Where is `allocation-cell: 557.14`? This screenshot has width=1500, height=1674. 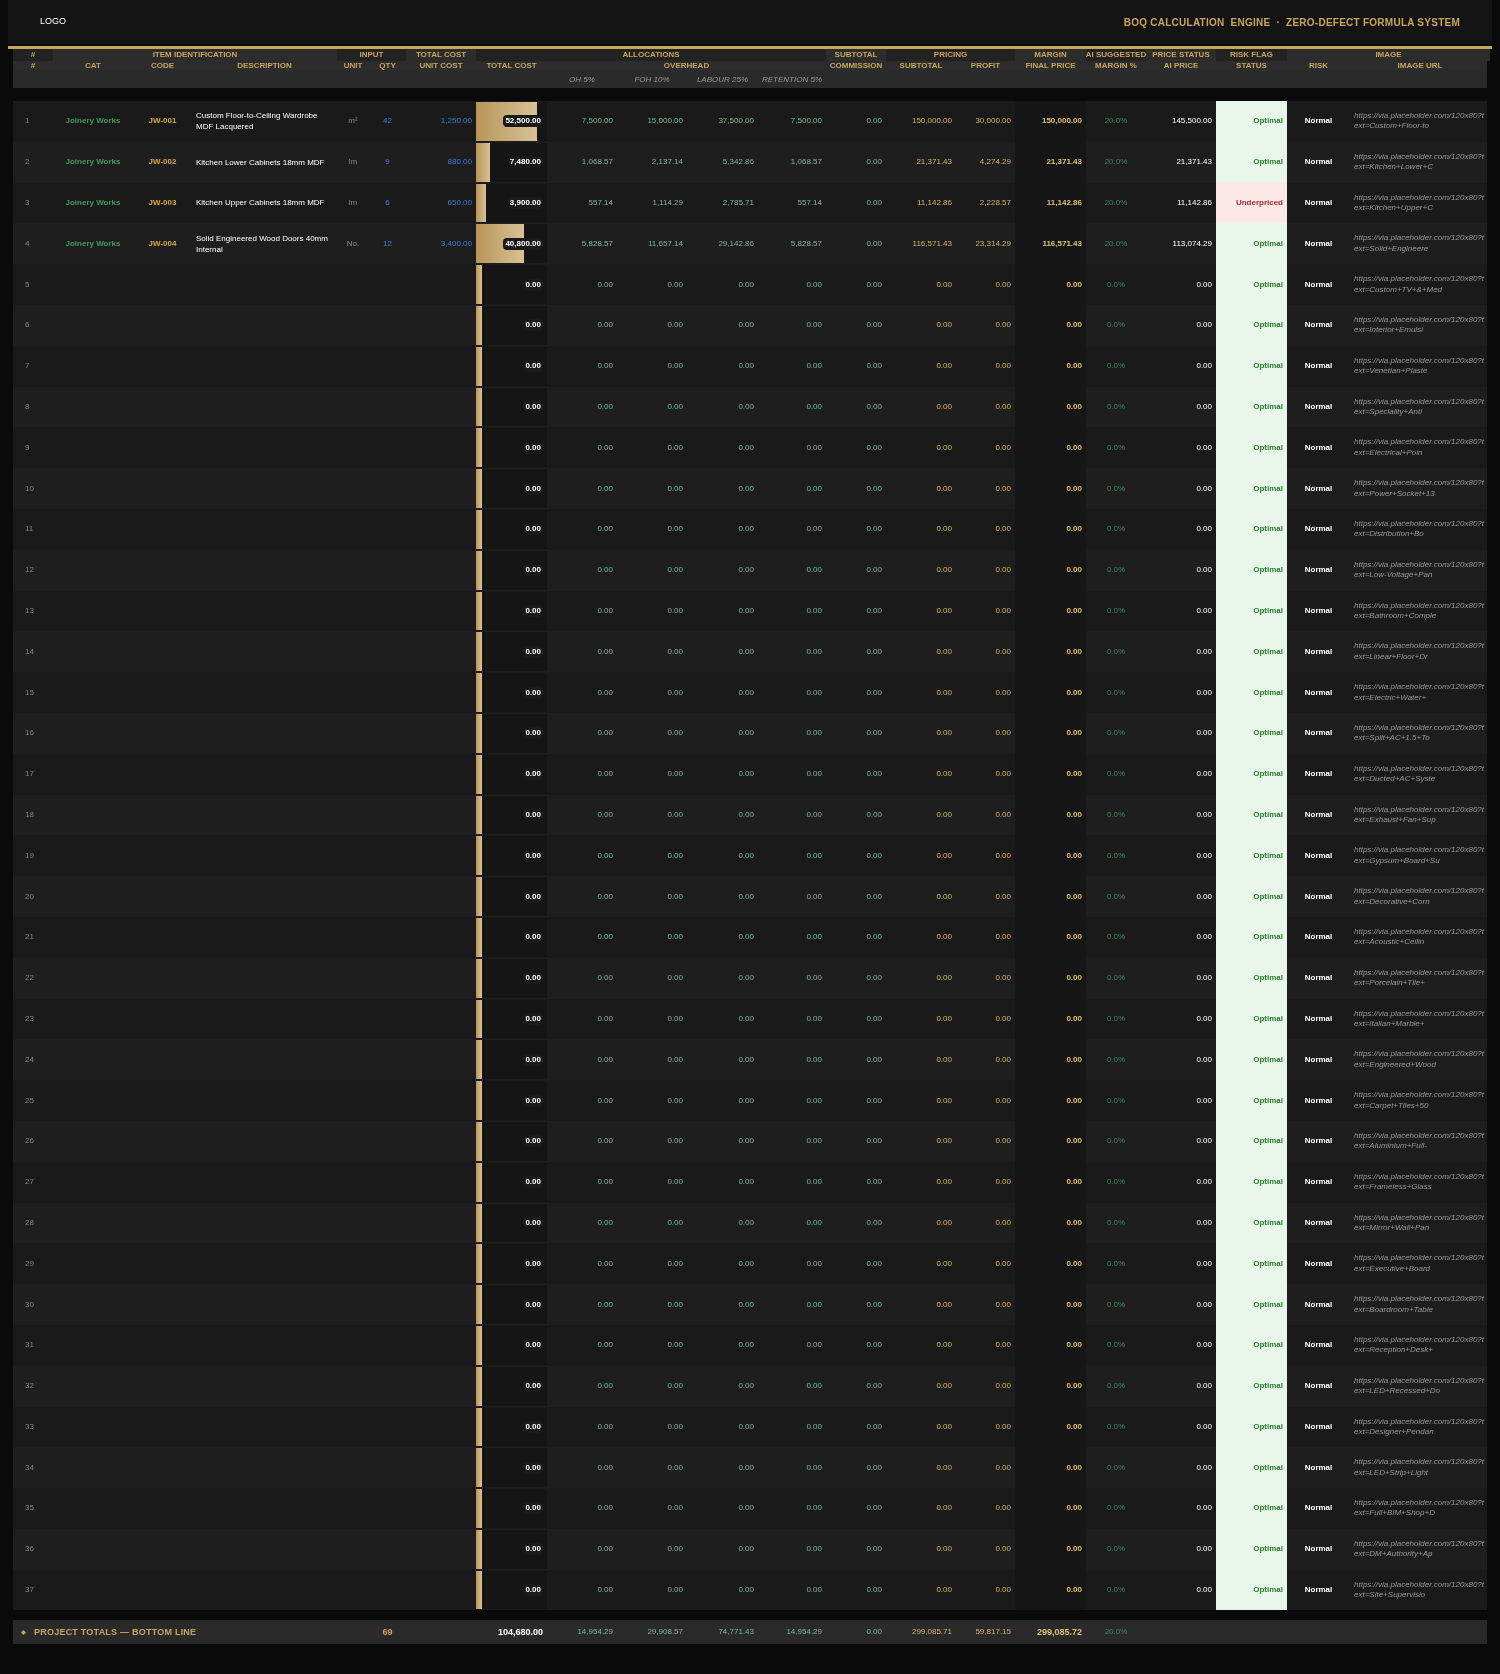 allocation-cell: 557.14 is located at coordinates (809, 203).